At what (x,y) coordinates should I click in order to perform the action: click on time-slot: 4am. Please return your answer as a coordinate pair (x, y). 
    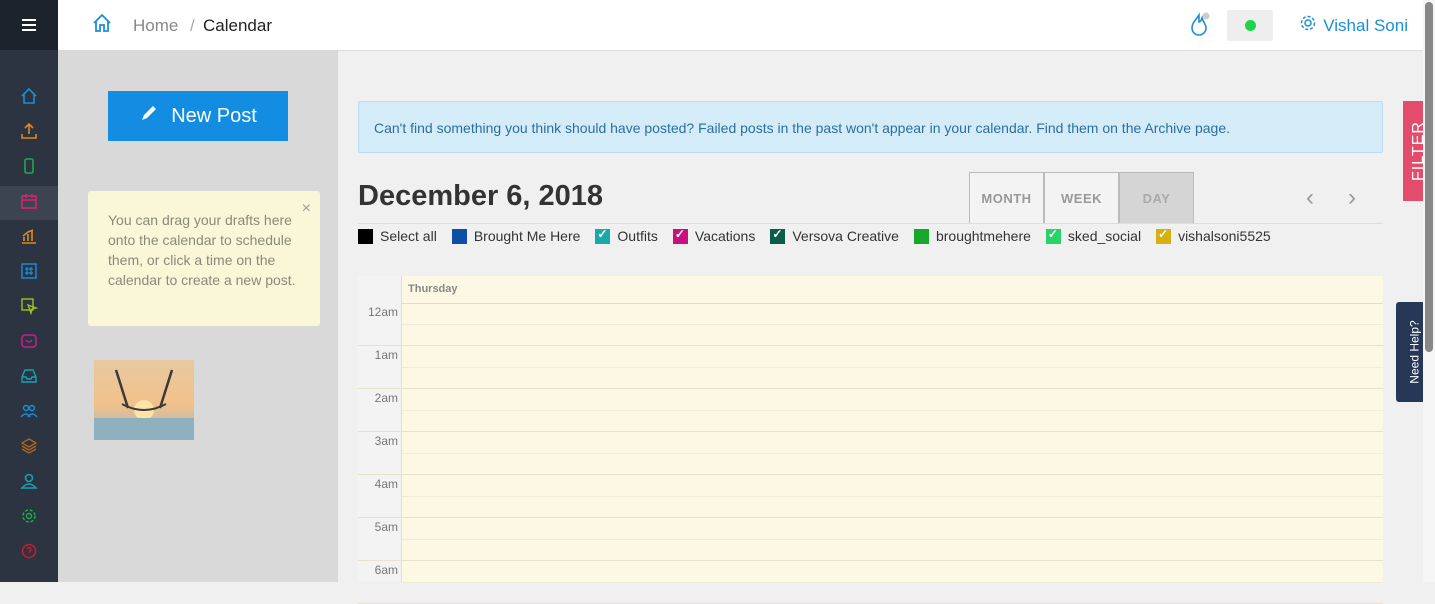
    Looking at the image, I should click on (870, 496).